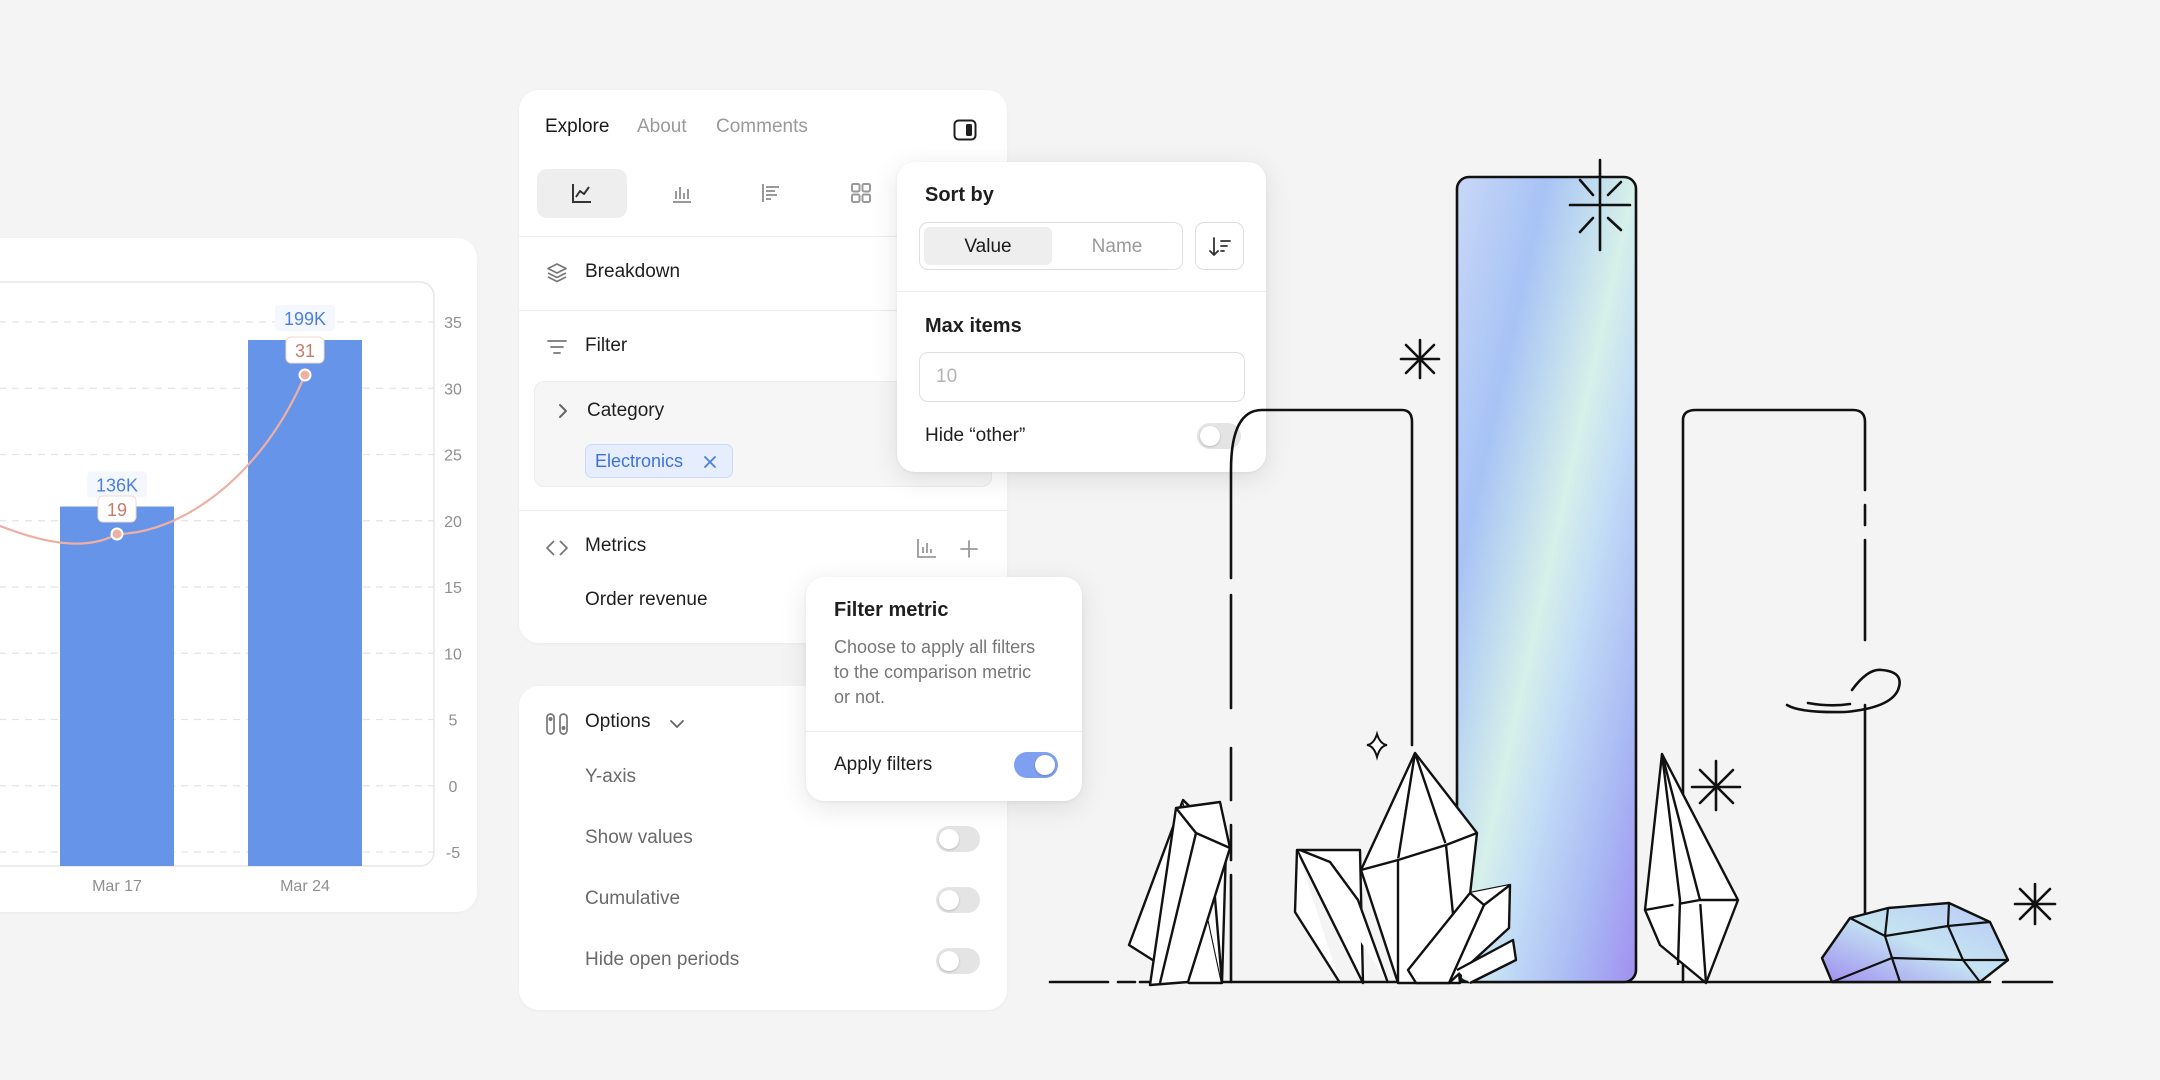 The width and height of the screenshot is (2160, 1080). Describe the element at coordinates (662, 959) in the screenshot. I see `option-hide-open-periods: Hide open periods` at that location.